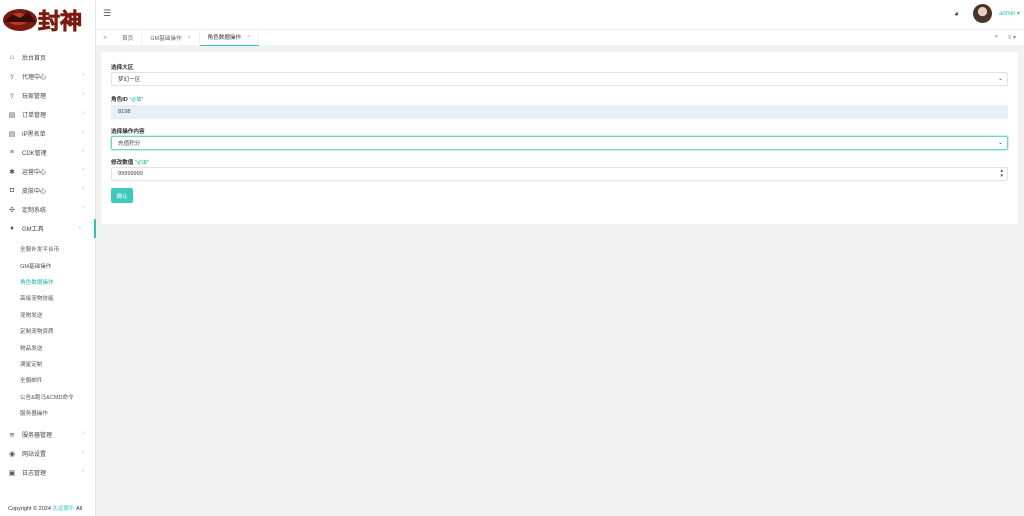 This screenshot has height=516, width=1024. What do you see at coordinates (559, 143) in the screenshot?
I see `operation-select: 充值积分 ⌄` at bounding box center [559, 143].